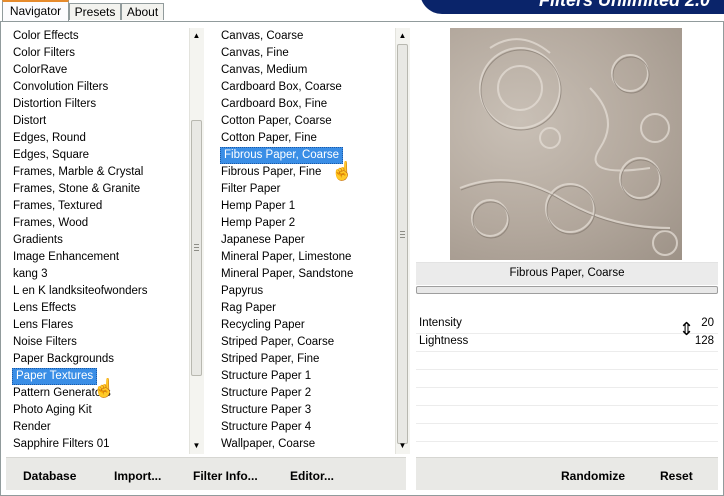  What do you see at coordinates (268, 138) in the screenshot?
I see `filter-list-item: Cotton Paper, Fine` at bounding box center [268, 138].